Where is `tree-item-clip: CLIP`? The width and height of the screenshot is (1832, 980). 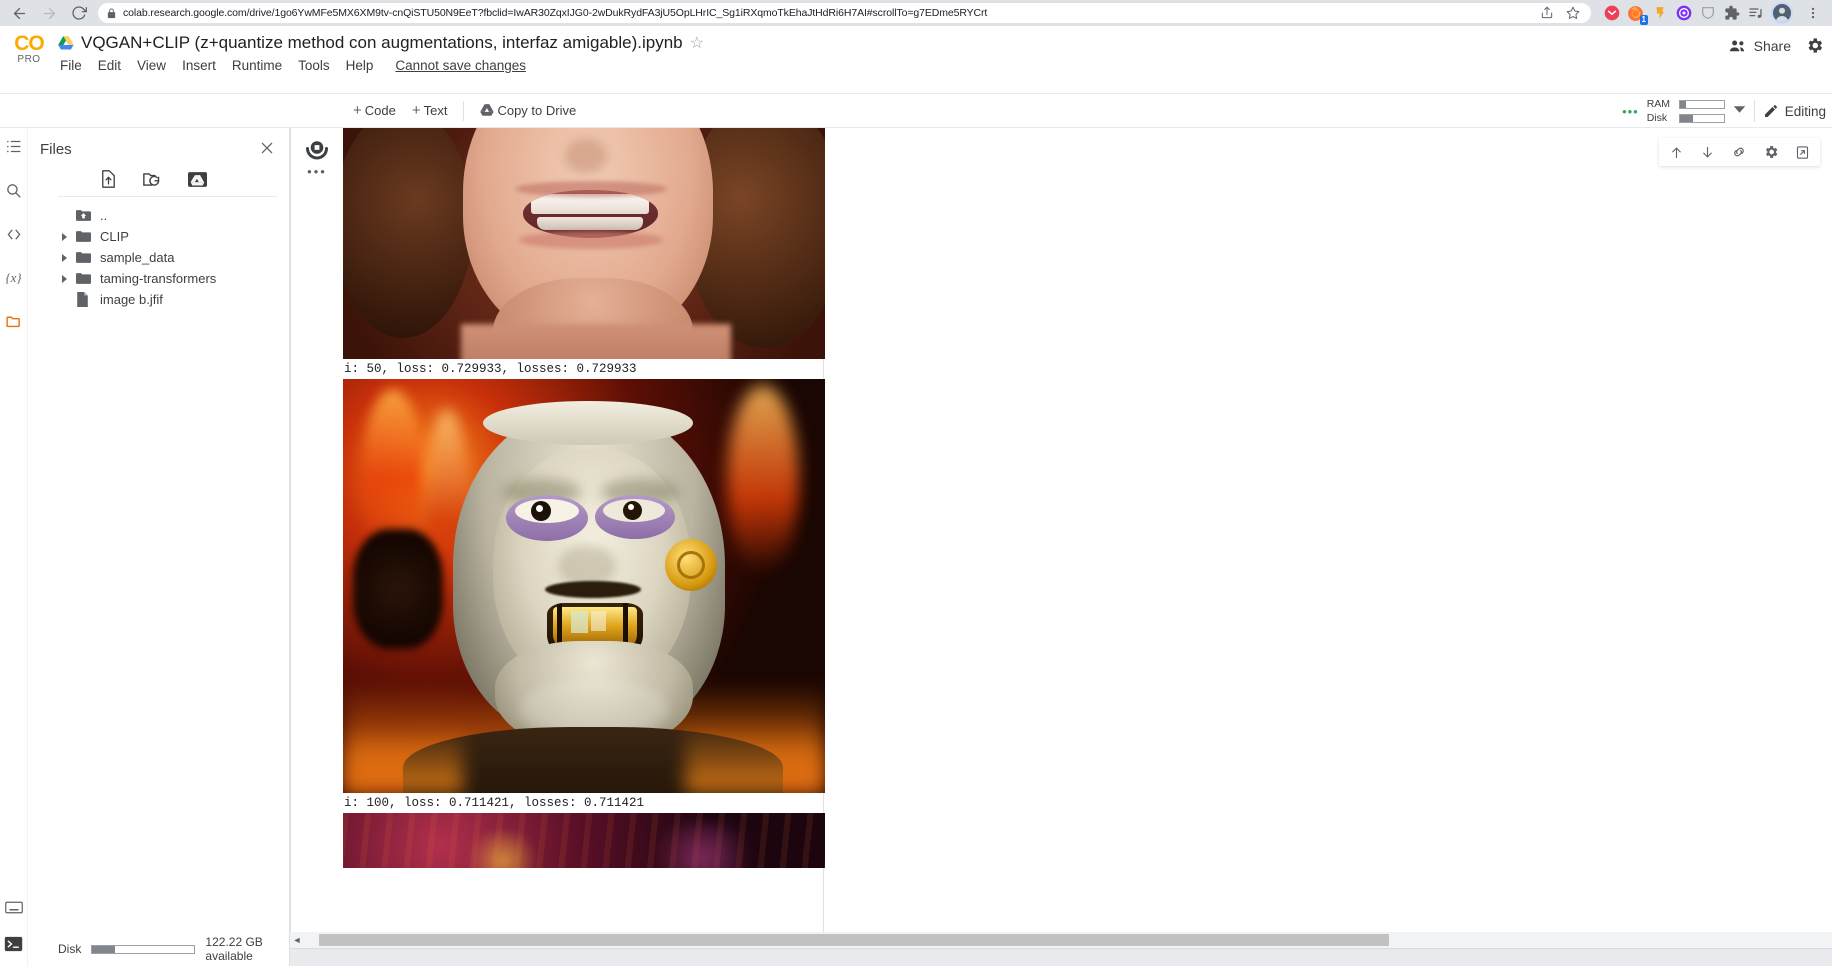
tree-item-clip: CLIP is located at coordinates (173, 236).